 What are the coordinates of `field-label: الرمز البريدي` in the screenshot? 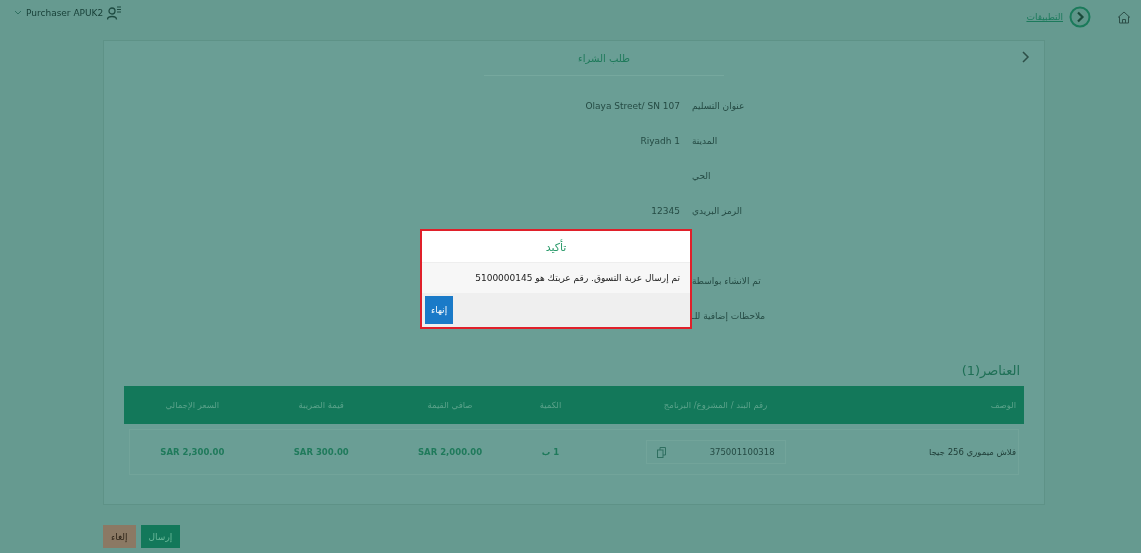 It's located at (718, 210).